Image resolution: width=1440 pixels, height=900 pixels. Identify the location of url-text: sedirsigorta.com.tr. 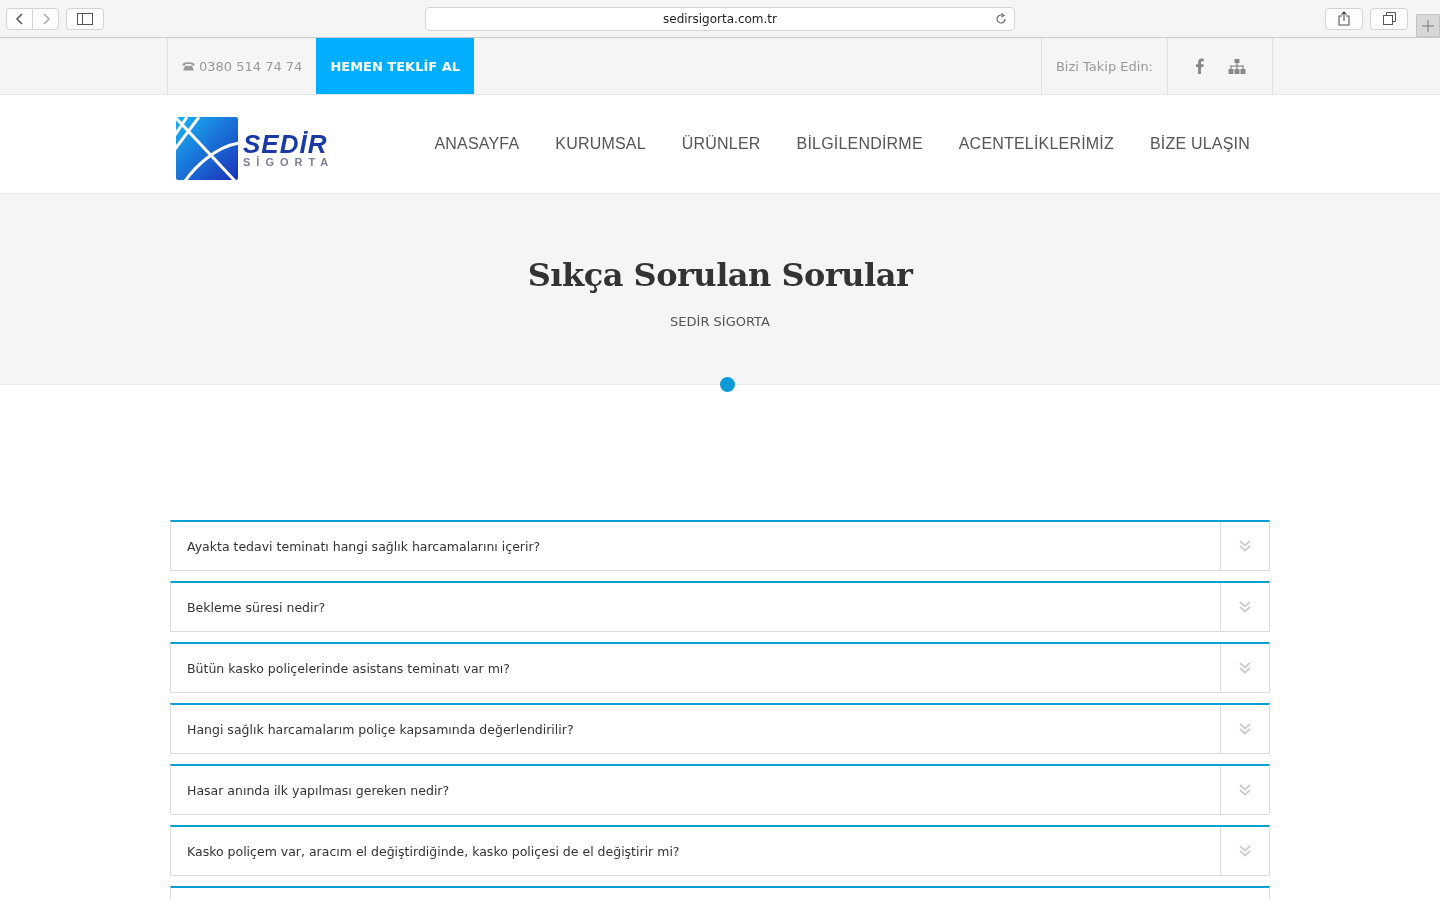
(720, 18).